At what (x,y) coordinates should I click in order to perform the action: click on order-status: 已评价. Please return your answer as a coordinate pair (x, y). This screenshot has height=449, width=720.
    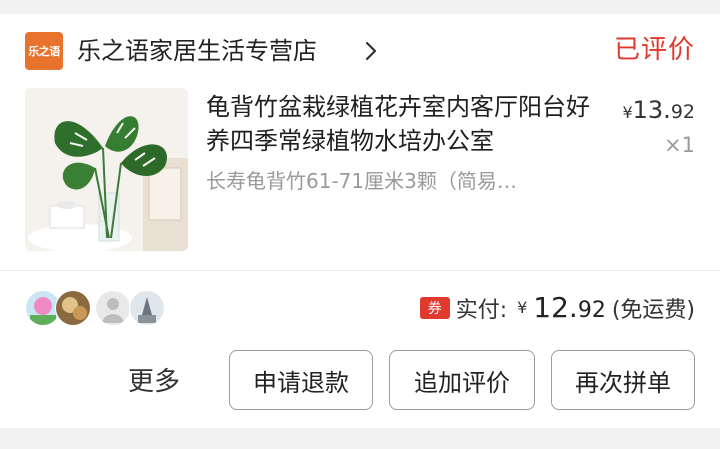
    Looking at the image, I should click on (654, 50).